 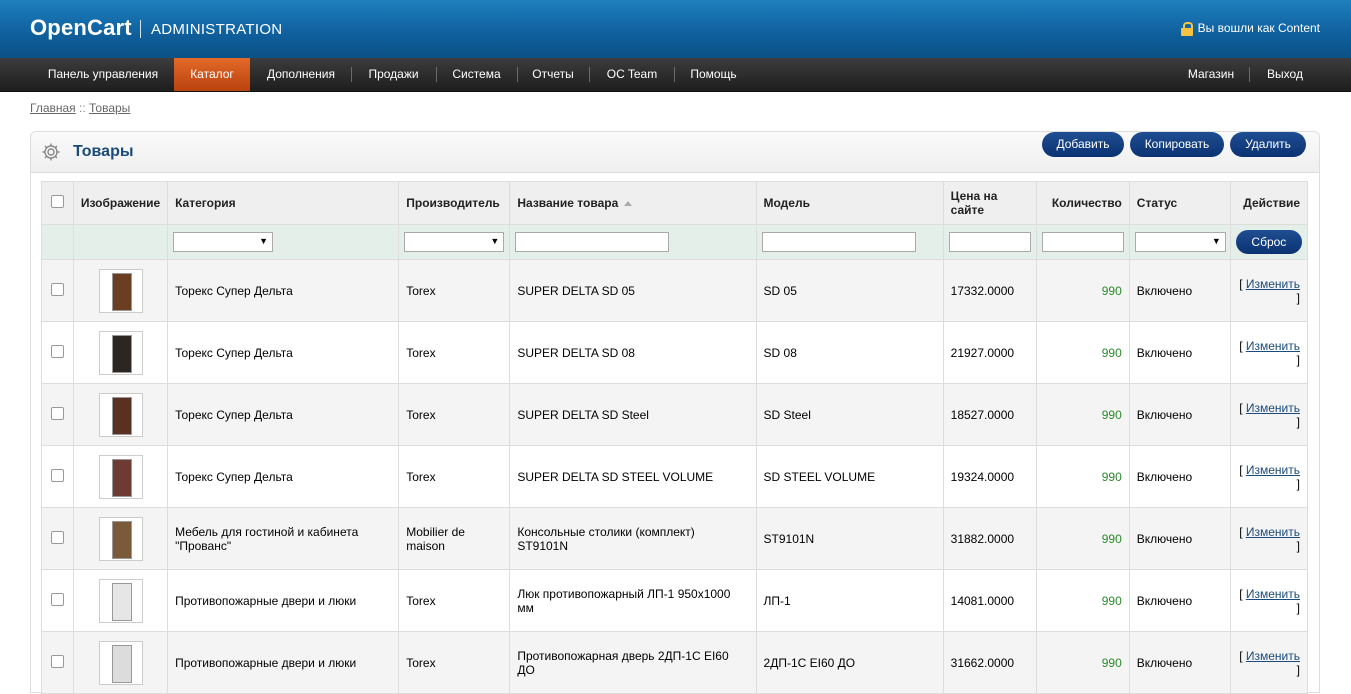 What do you see at coordinates (1285, 74) in the screenshot?
I see `menu-item-logout: Выход` at bounding box center [1285, 74].